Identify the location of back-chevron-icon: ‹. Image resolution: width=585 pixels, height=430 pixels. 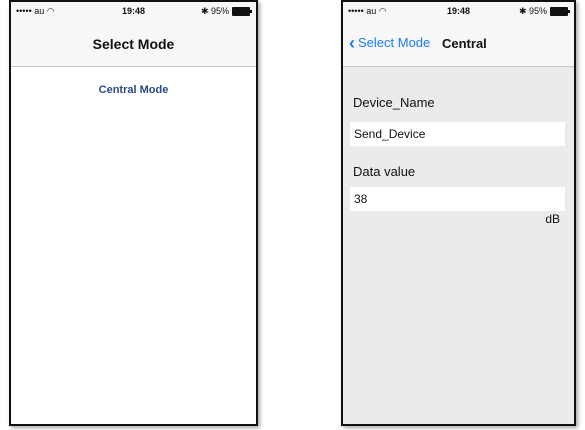
(352, 42).